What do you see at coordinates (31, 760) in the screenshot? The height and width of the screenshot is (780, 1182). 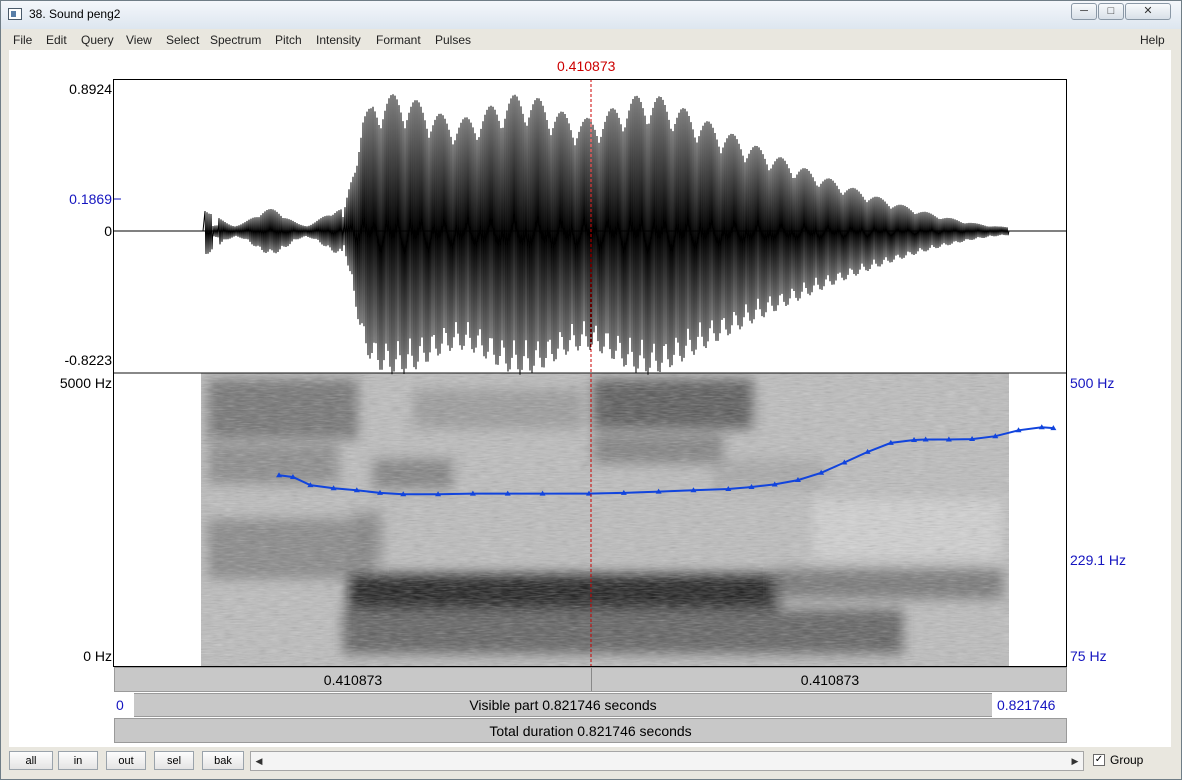 I see `all-button: all` at bounding box center [31, 760].